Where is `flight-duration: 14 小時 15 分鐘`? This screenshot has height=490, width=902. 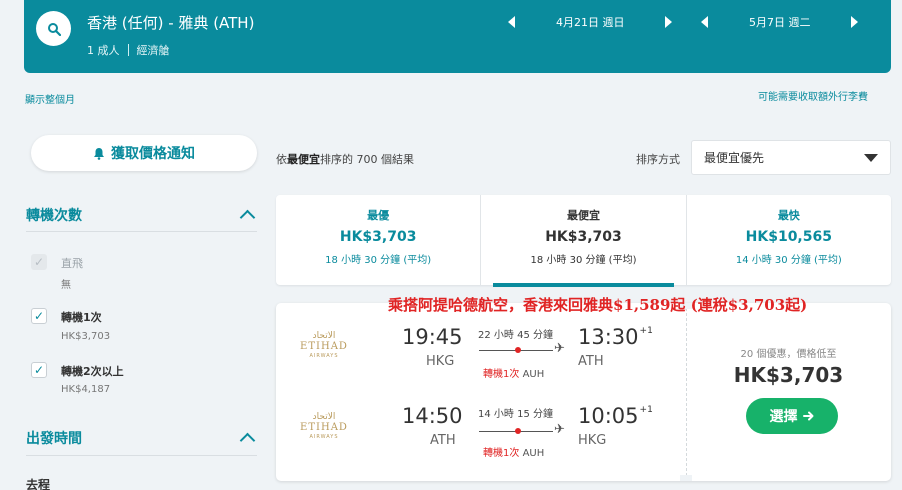
flight-duration: 14 小時 15 分鐘 is located at coordinates (515, 414).